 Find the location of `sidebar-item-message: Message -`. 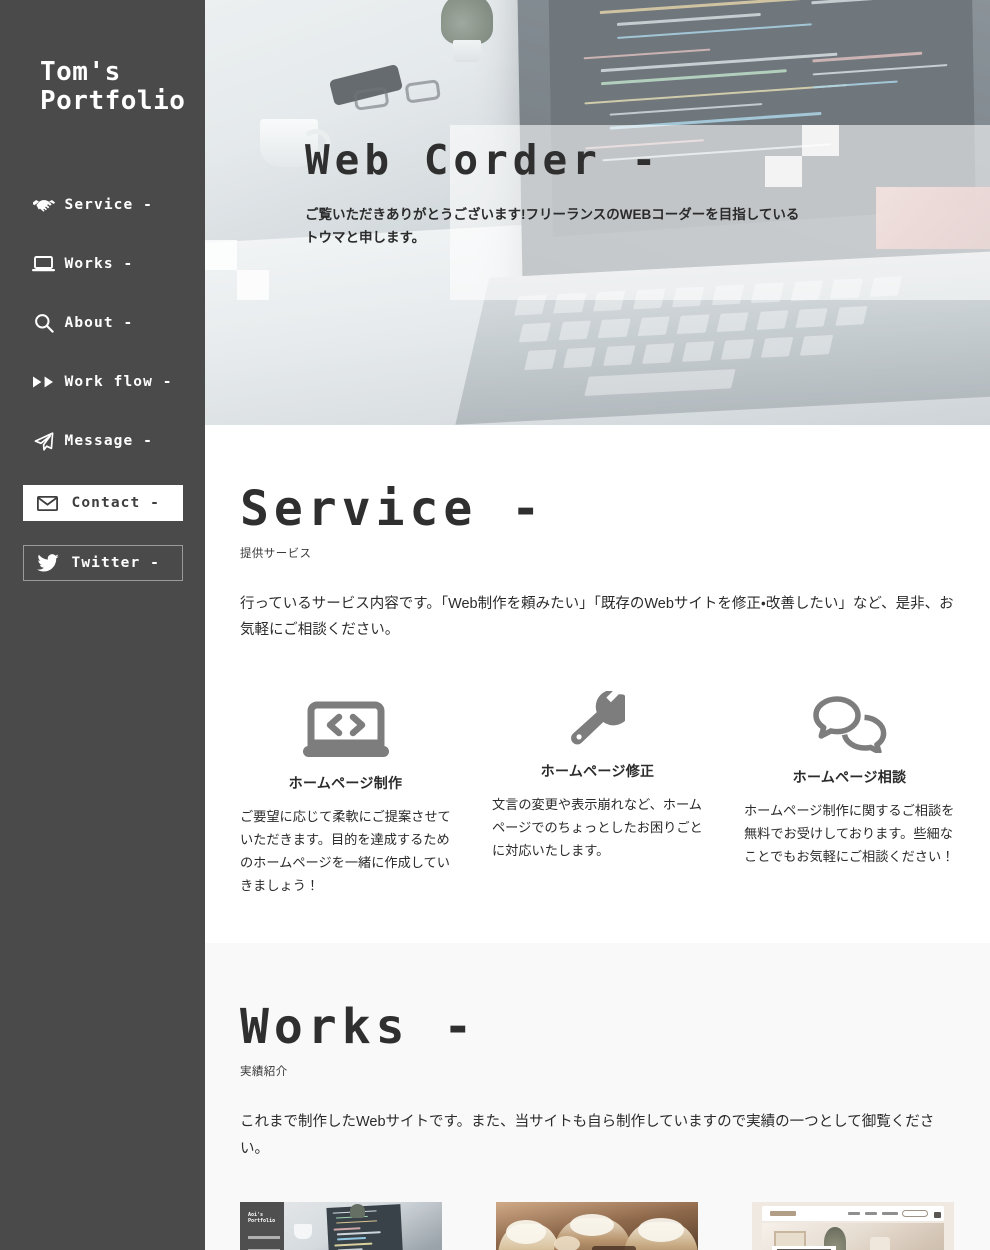

sidebar-item-message: Message - is located at coordinates (103, 441).